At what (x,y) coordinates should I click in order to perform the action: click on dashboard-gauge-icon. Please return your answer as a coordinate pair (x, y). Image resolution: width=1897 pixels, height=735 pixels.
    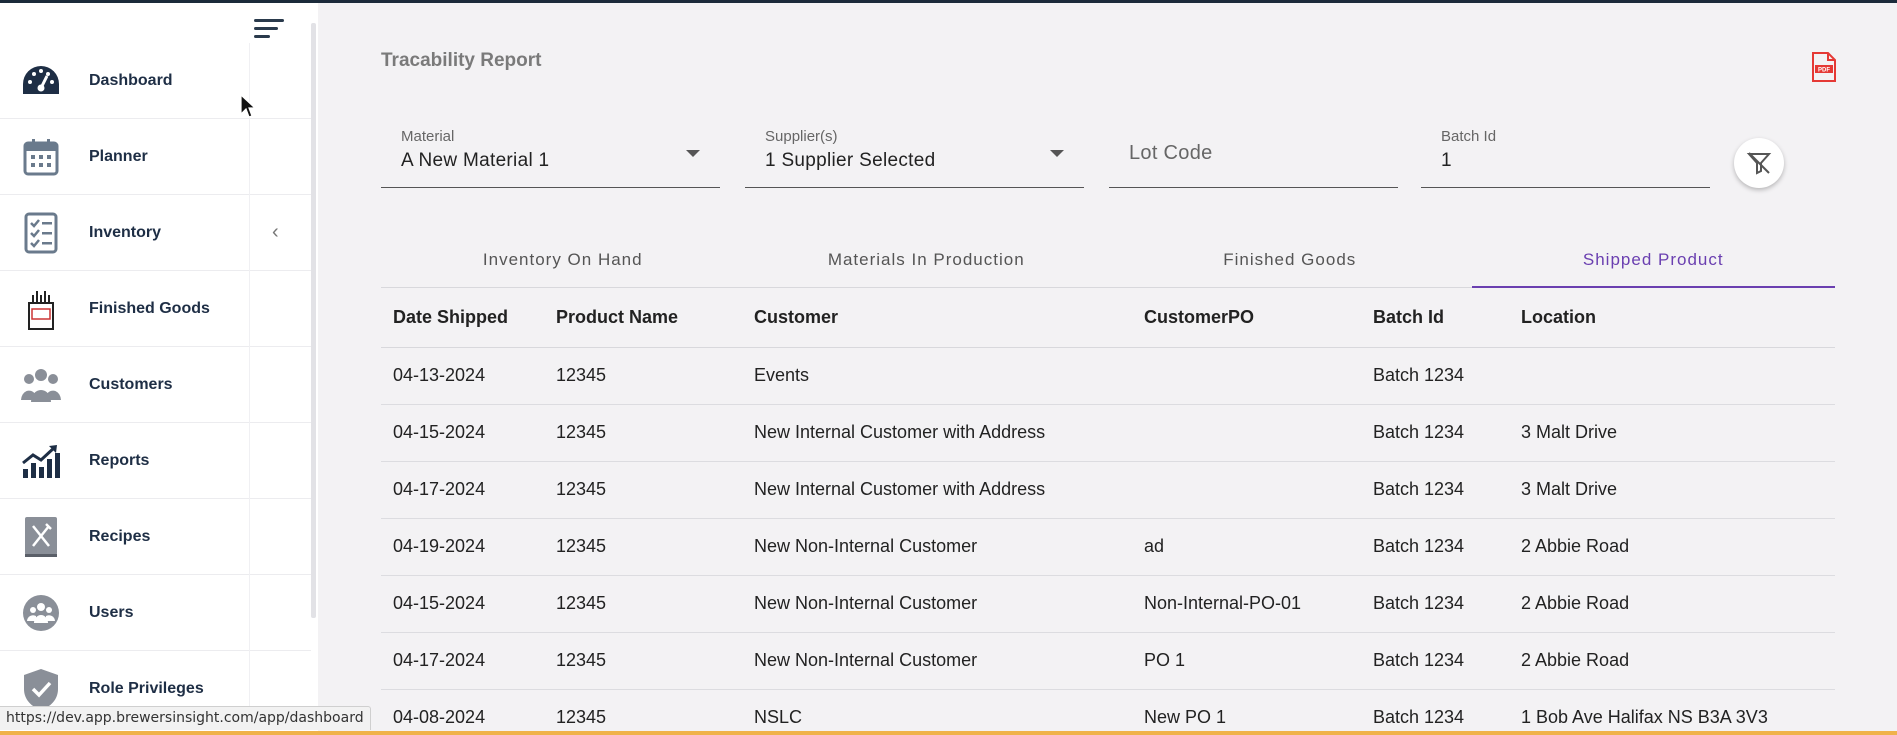
    Looking at the image, I should click on (41, 81).